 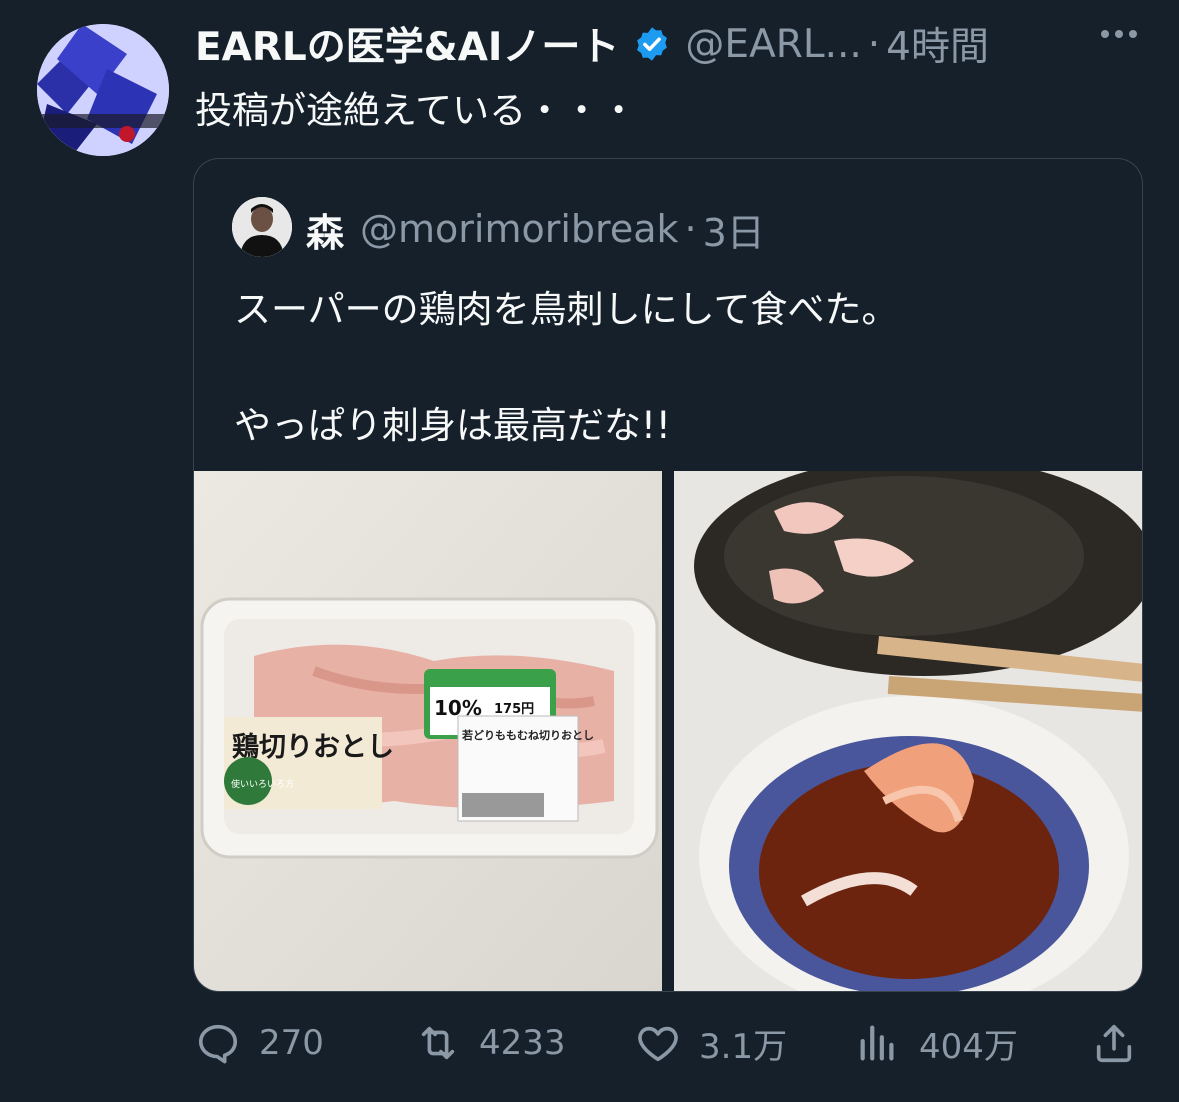 I want to click on tweet-timestamp: 4時間, so click(x=937, y=44).